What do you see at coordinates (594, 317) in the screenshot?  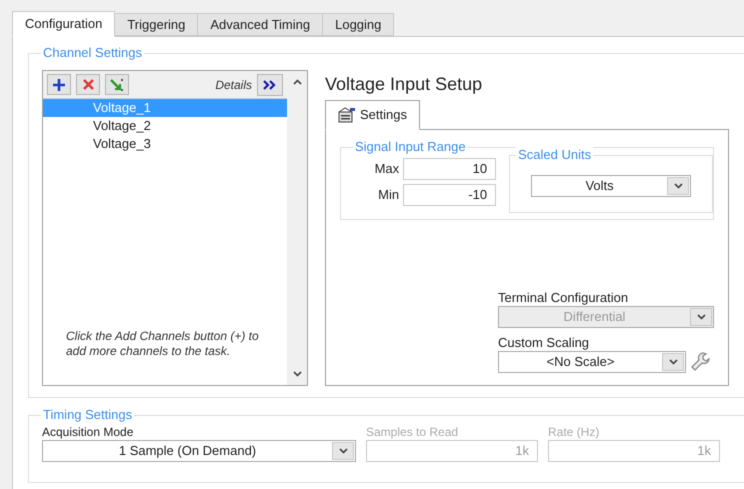 I see `dropdown-value: Differential` at bounding box center [594, 317].